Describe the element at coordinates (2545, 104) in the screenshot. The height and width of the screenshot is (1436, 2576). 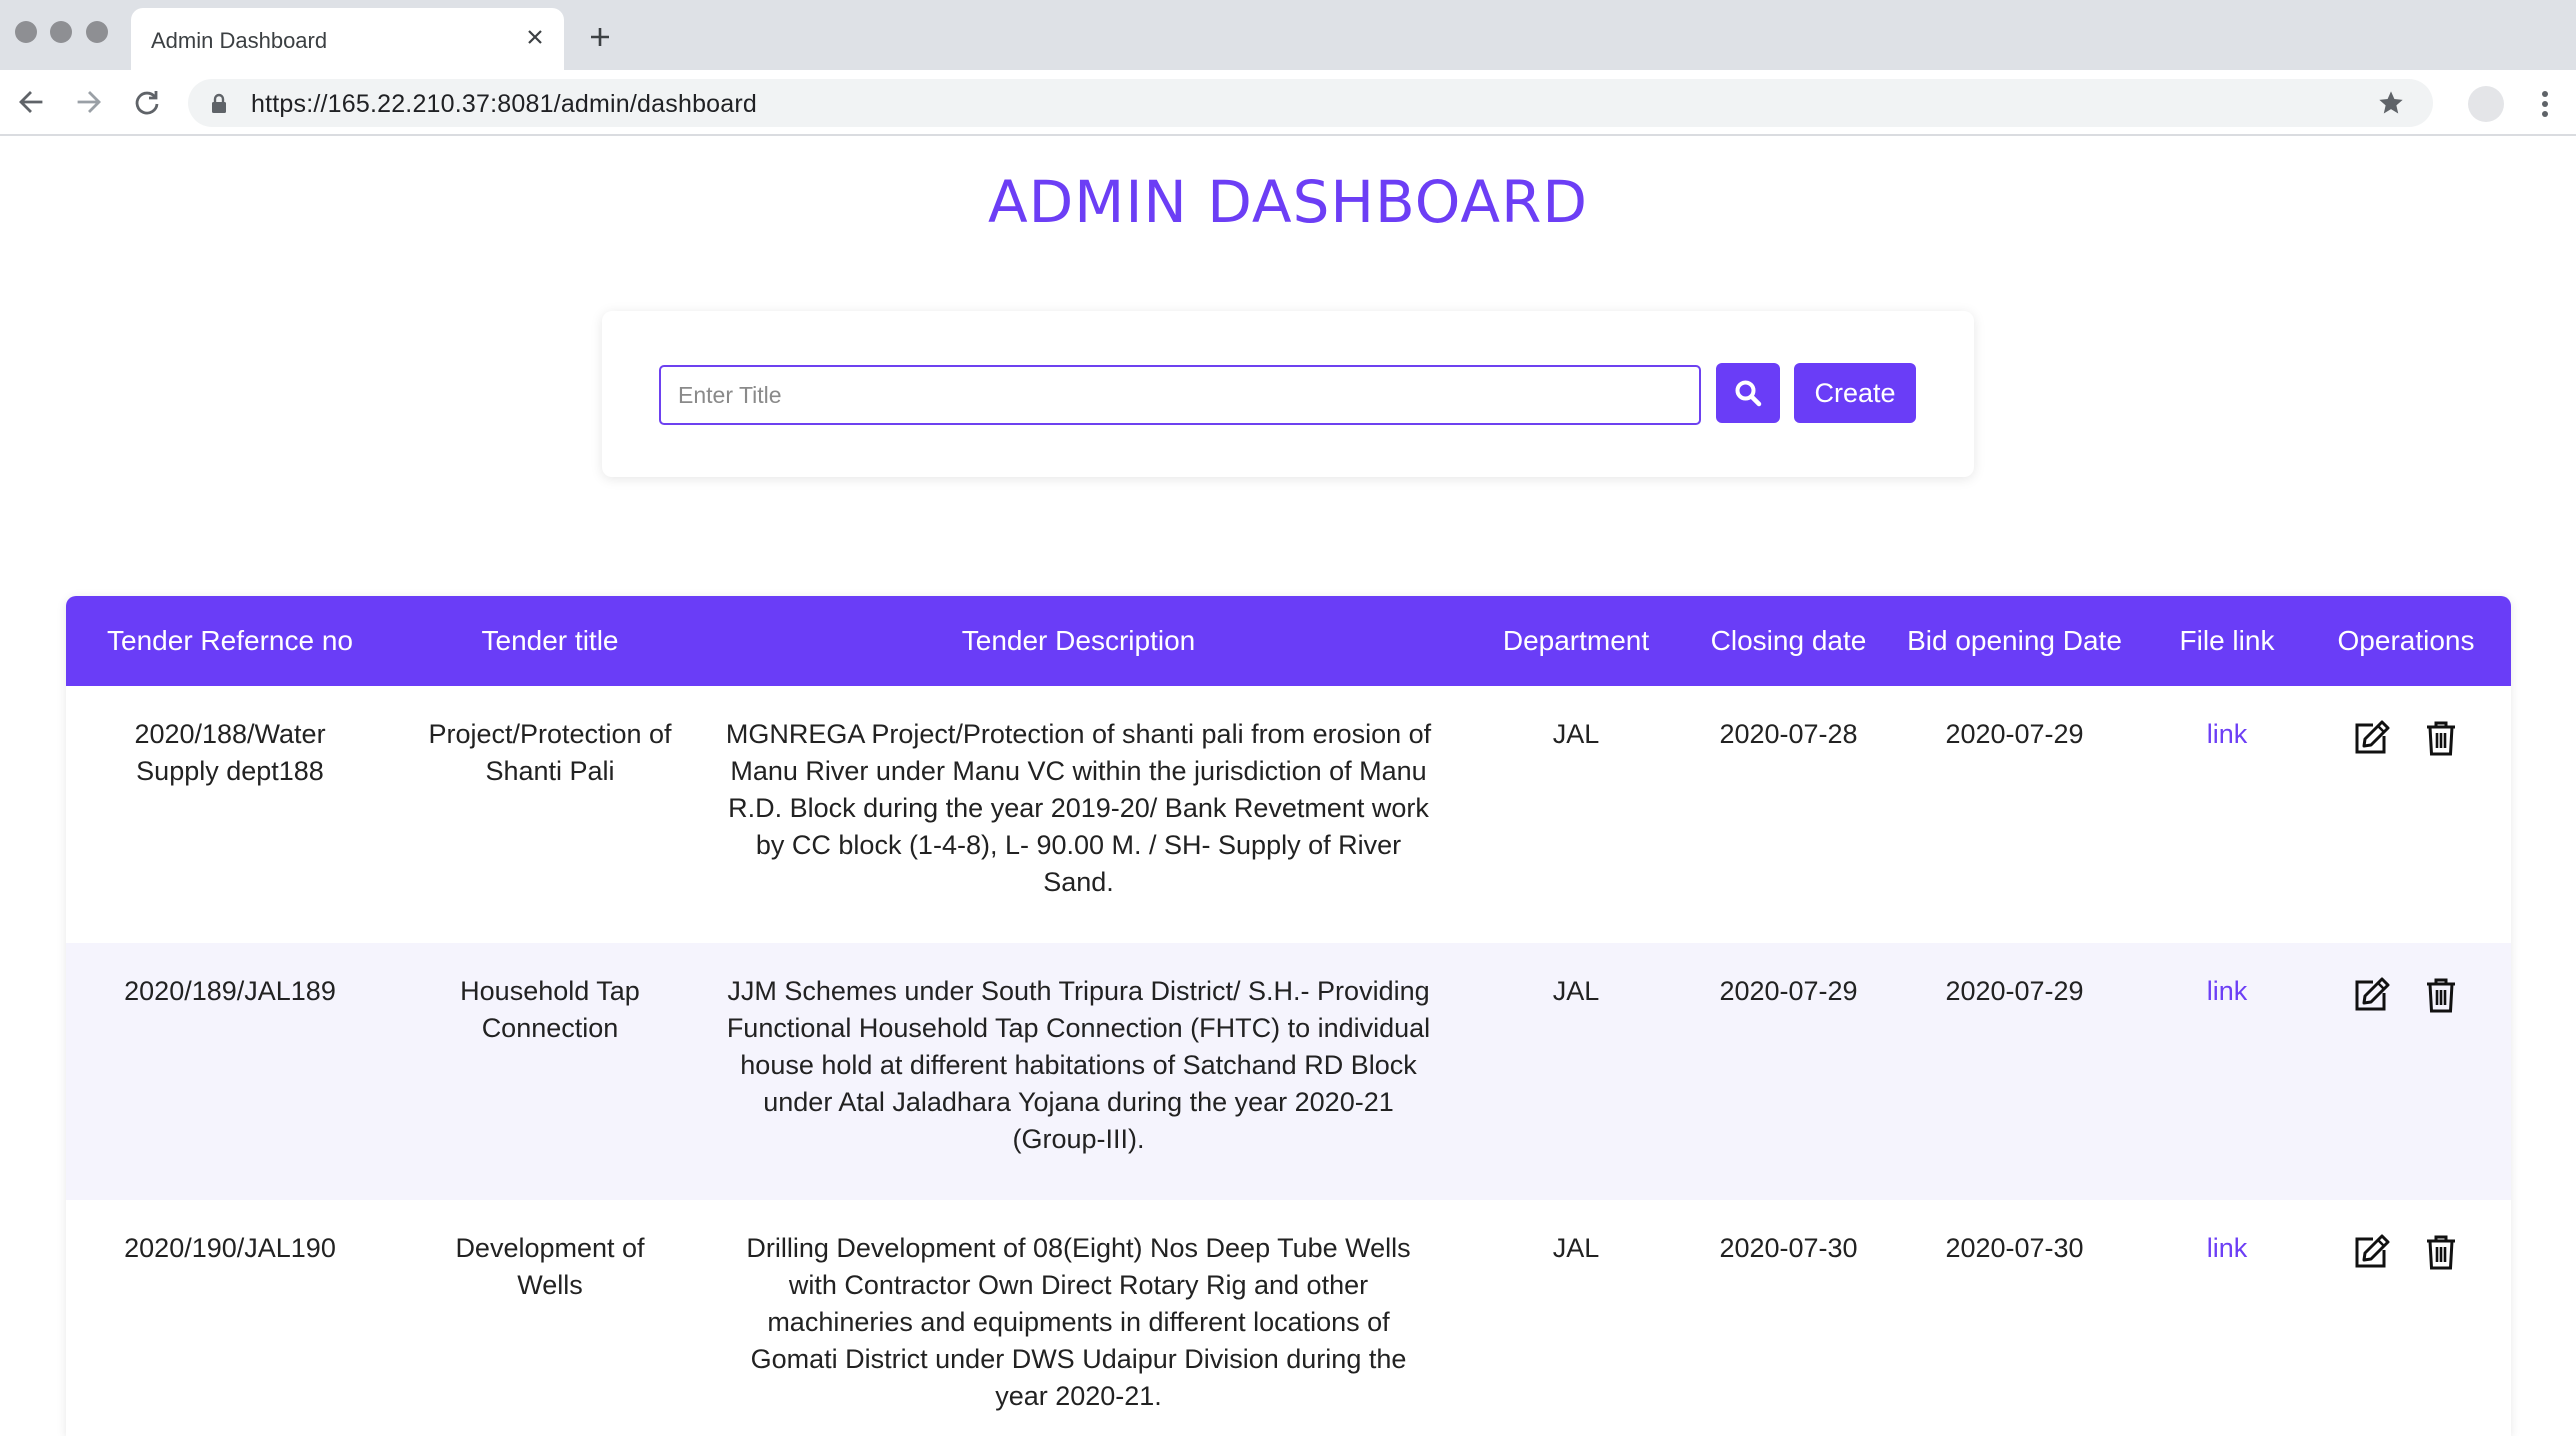
I see `more-vert-icon` at that location.